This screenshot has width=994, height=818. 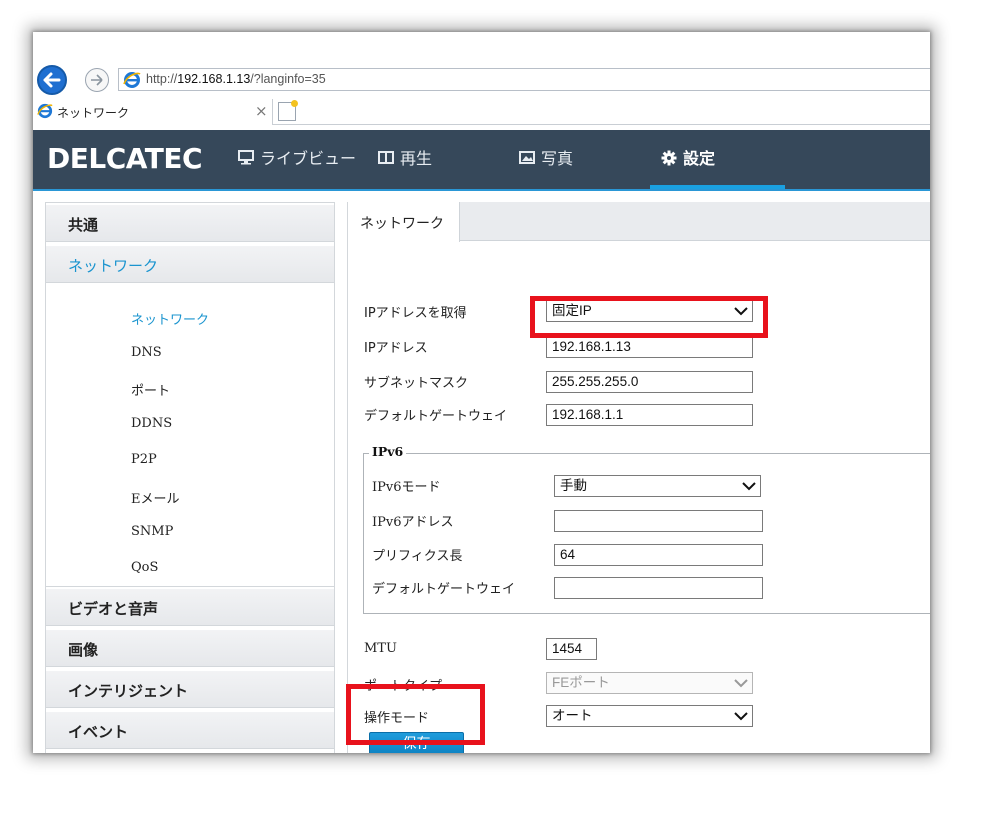 I want to click on sidebar-group-network: ネットワーク, so click(x=190, y=264).